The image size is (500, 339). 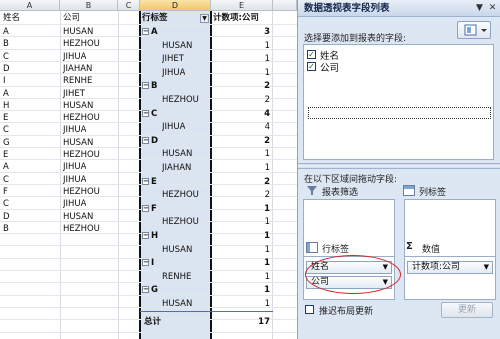 I want to click on source-cell-company: JIHET, so click(x=74, y=94).